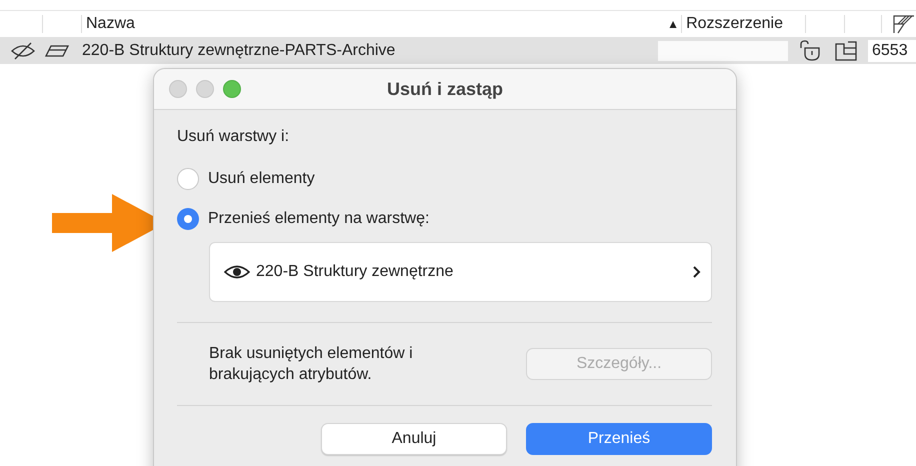 The height and width of the screenshot is (466, 916). What do you see at coordinates (619, 439) in the screenshot?
I see `move-button: Przenieś` at bounding box center [619, 439].